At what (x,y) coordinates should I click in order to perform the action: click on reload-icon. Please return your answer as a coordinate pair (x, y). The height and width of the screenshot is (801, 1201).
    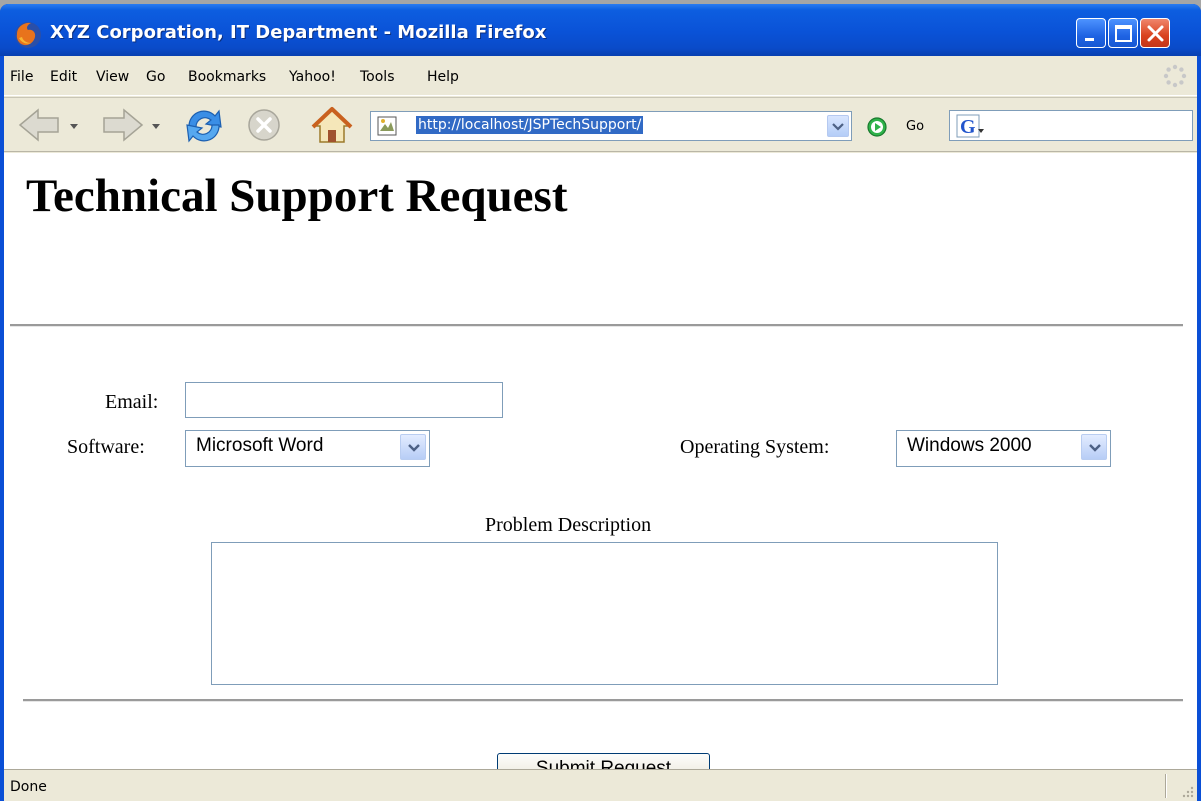
    Looking at the image, I should click on (204, 126).